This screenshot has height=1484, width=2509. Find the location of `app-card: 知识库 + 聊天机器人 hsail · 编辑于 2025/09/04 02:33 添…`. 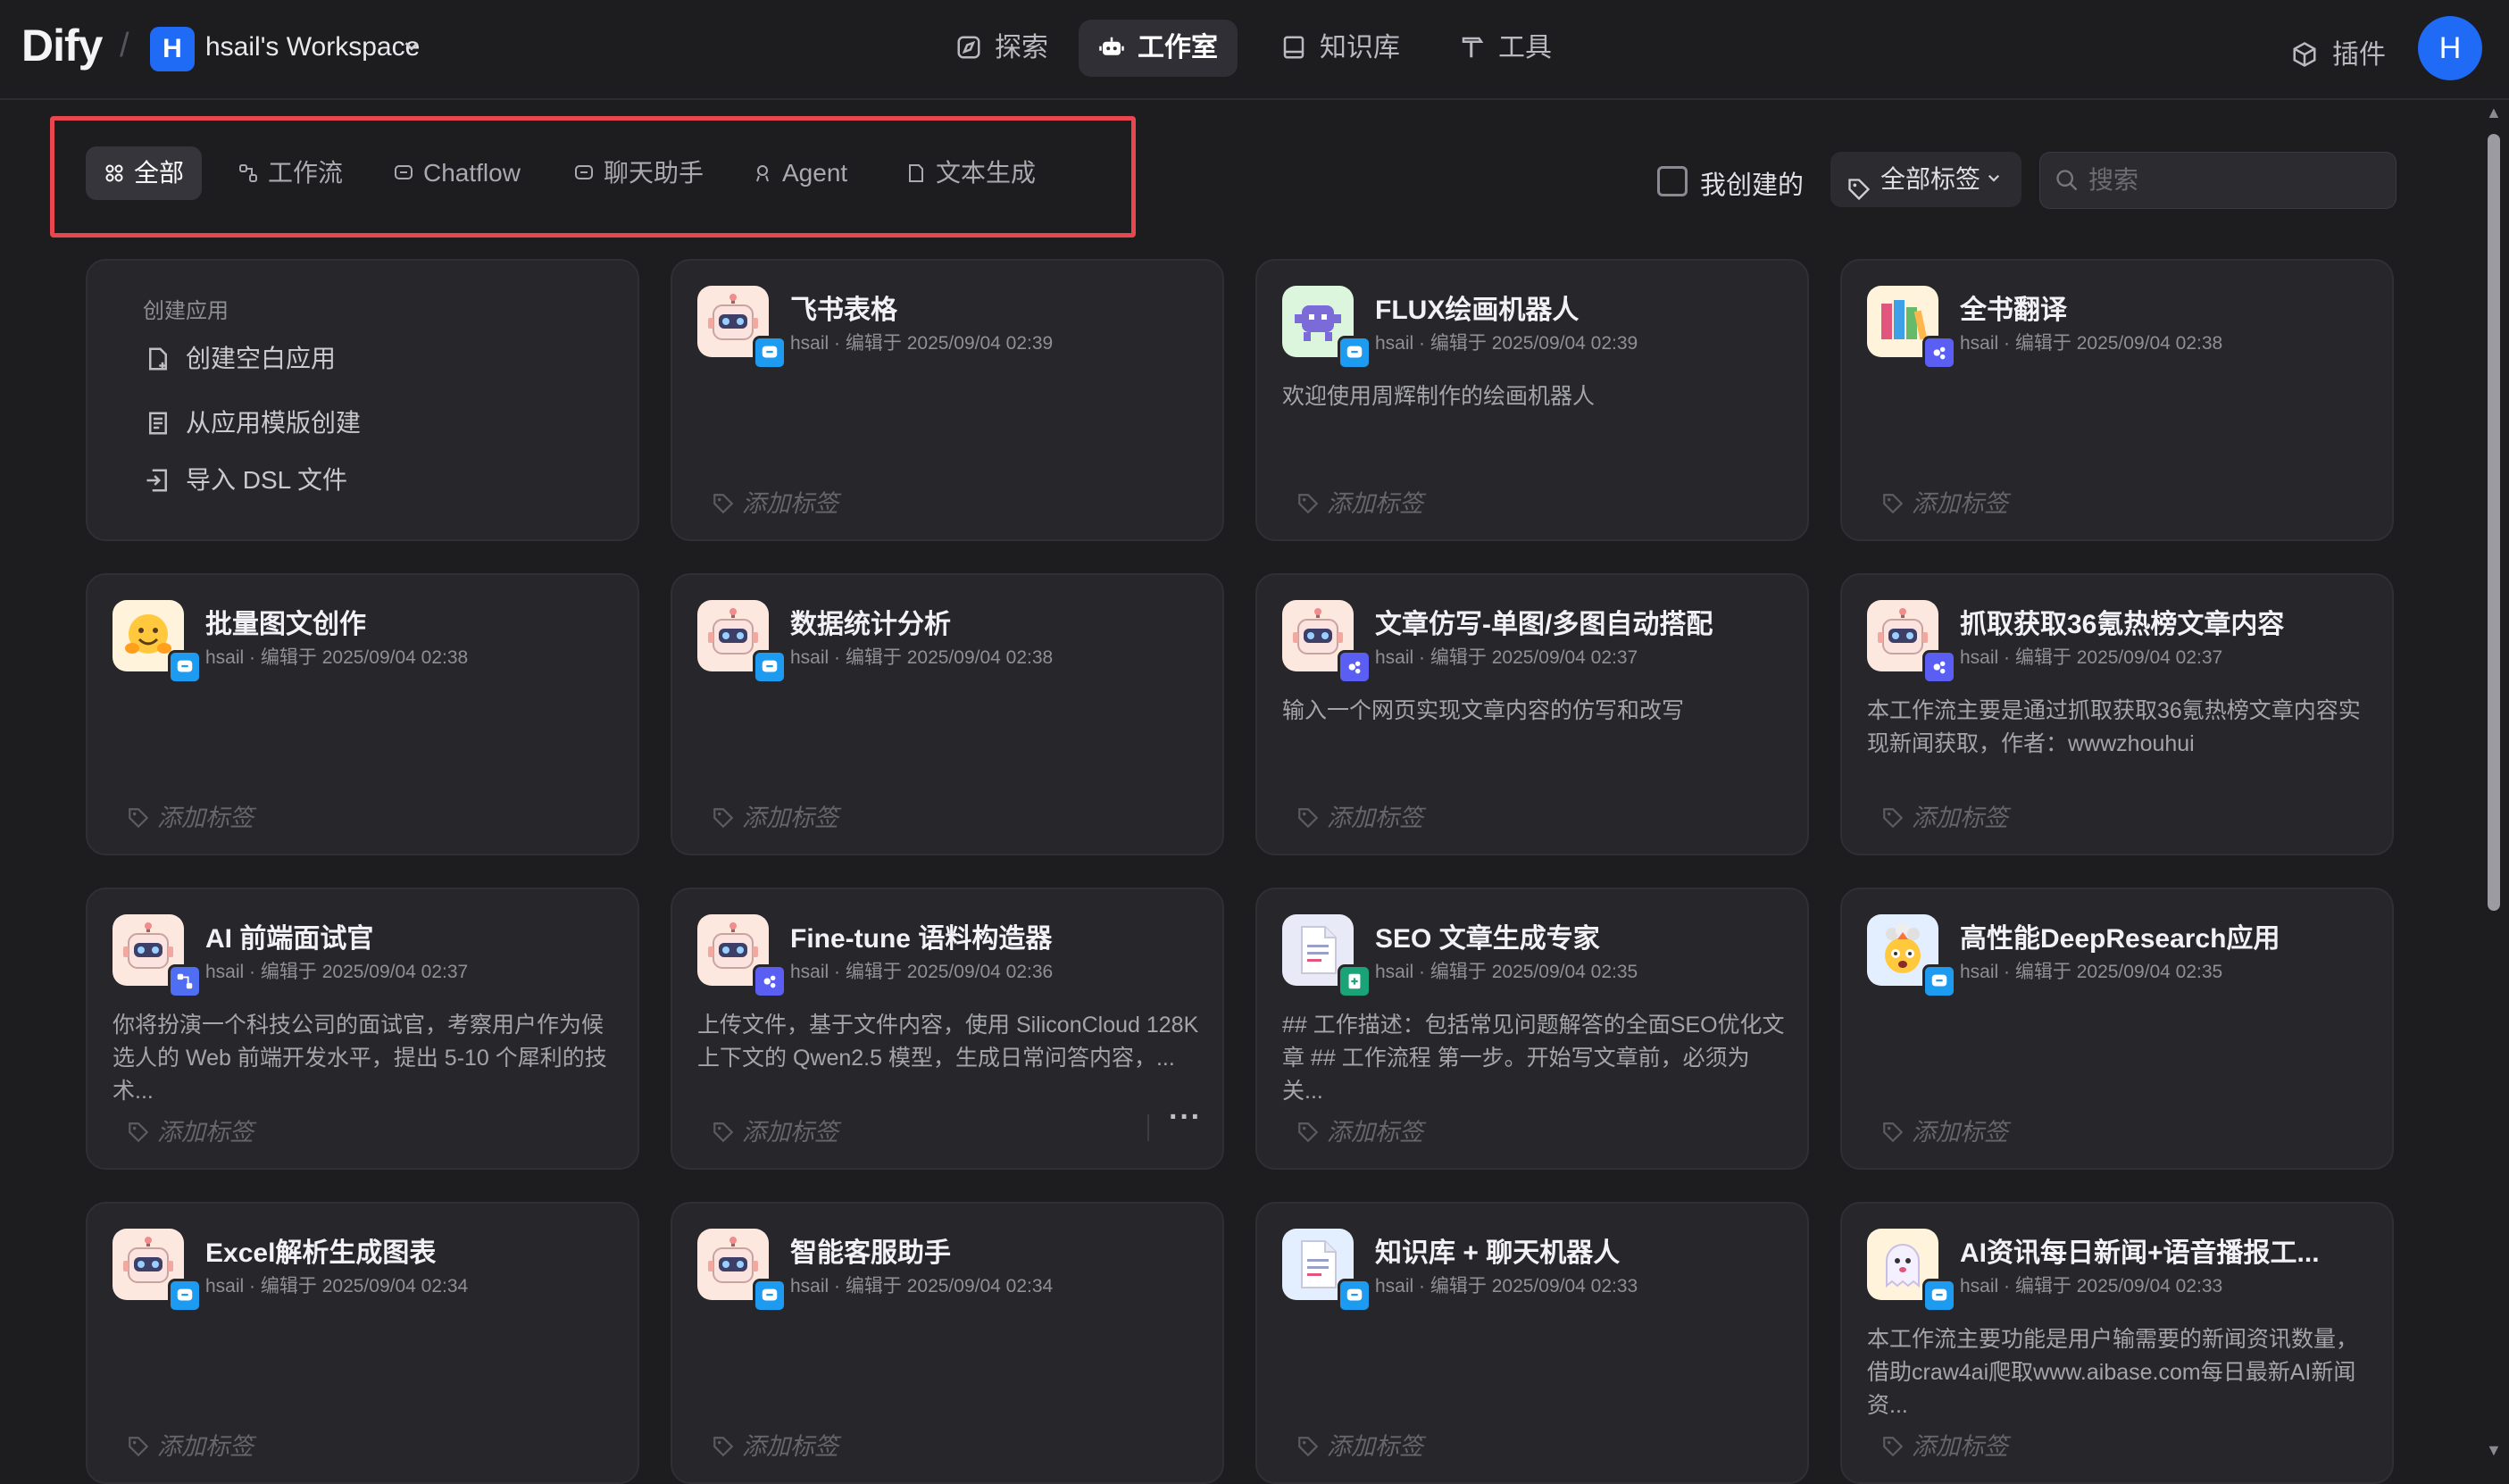

app-card: 知识库 + 聊天机器人 hsail · 编辑于 2025/09/04 02:33 添… is located at coordinates (1532, 1343).